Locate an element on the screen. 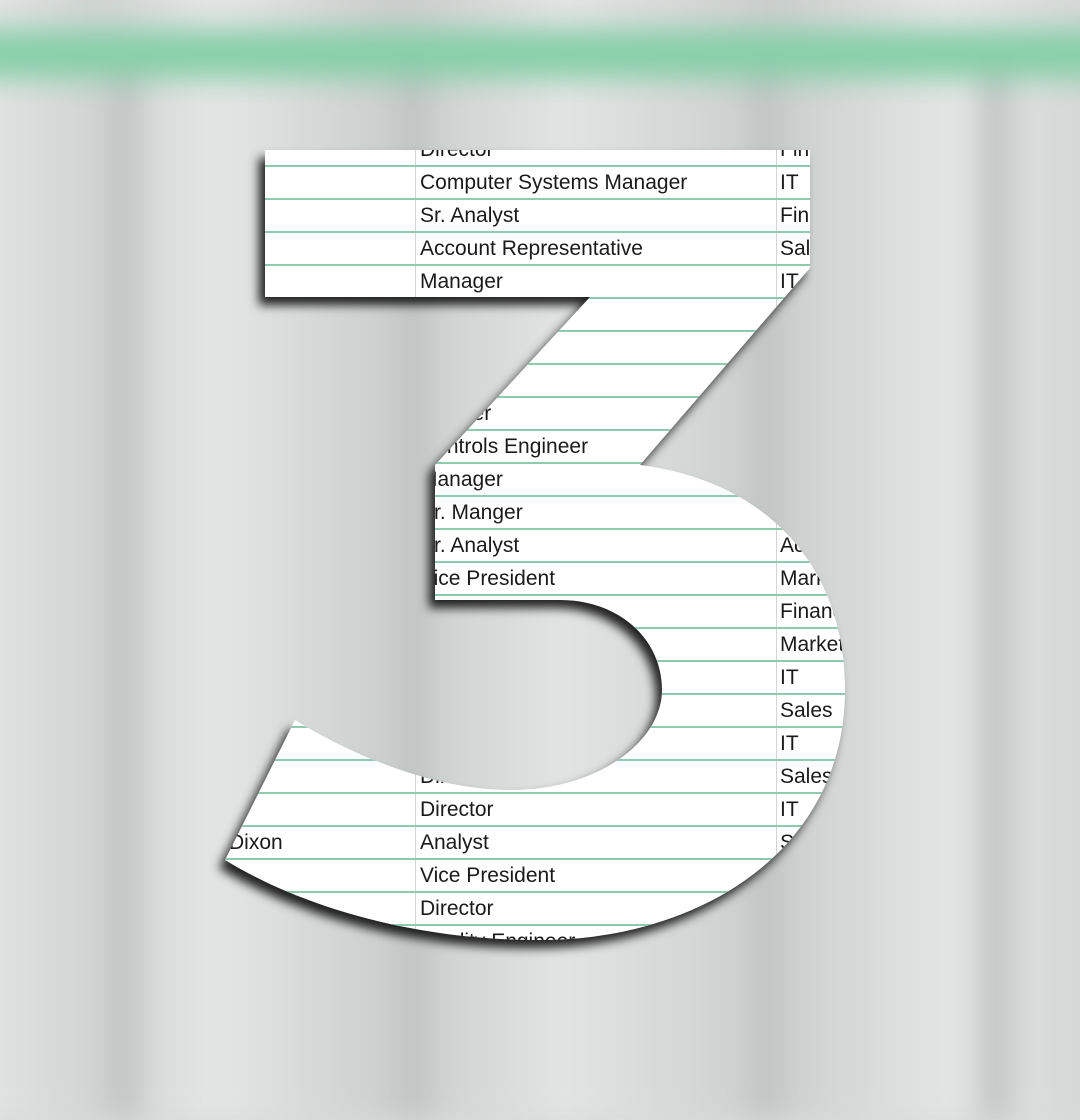 Image resolution: width=1080 pixels, height=1120 pixels. table-row: Vice President Marketing is located at coordinates (540, 579).